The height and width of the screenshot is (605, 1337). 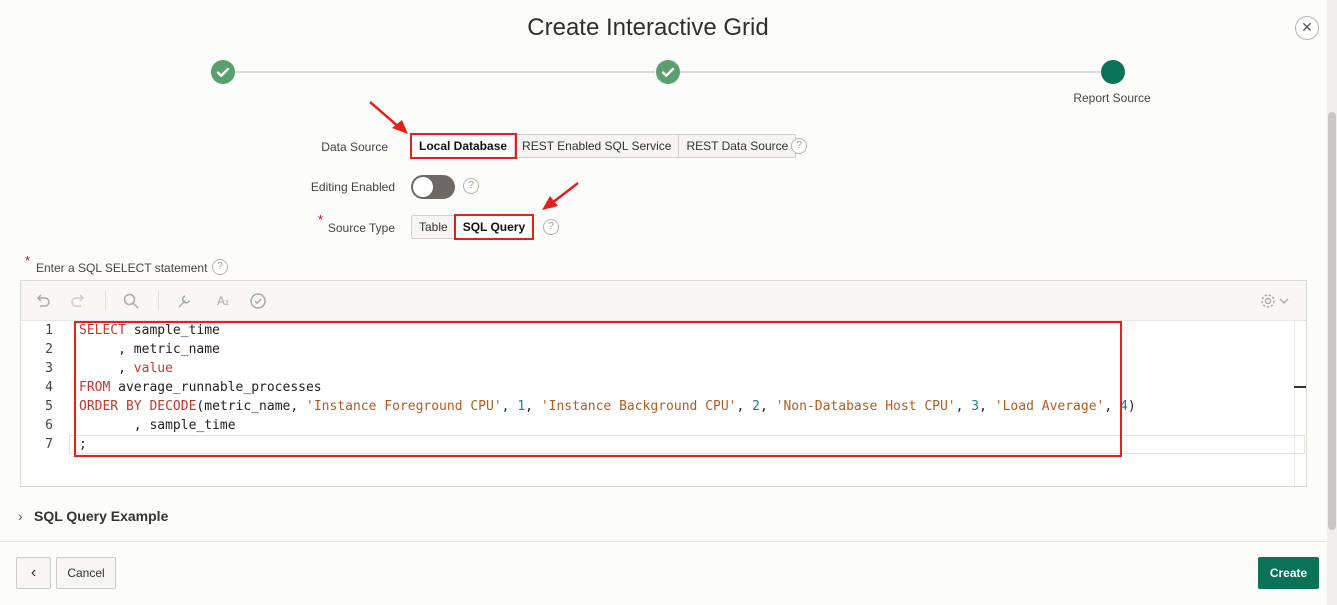 I want to click on required-marker: *, so click(x=28, y=260).